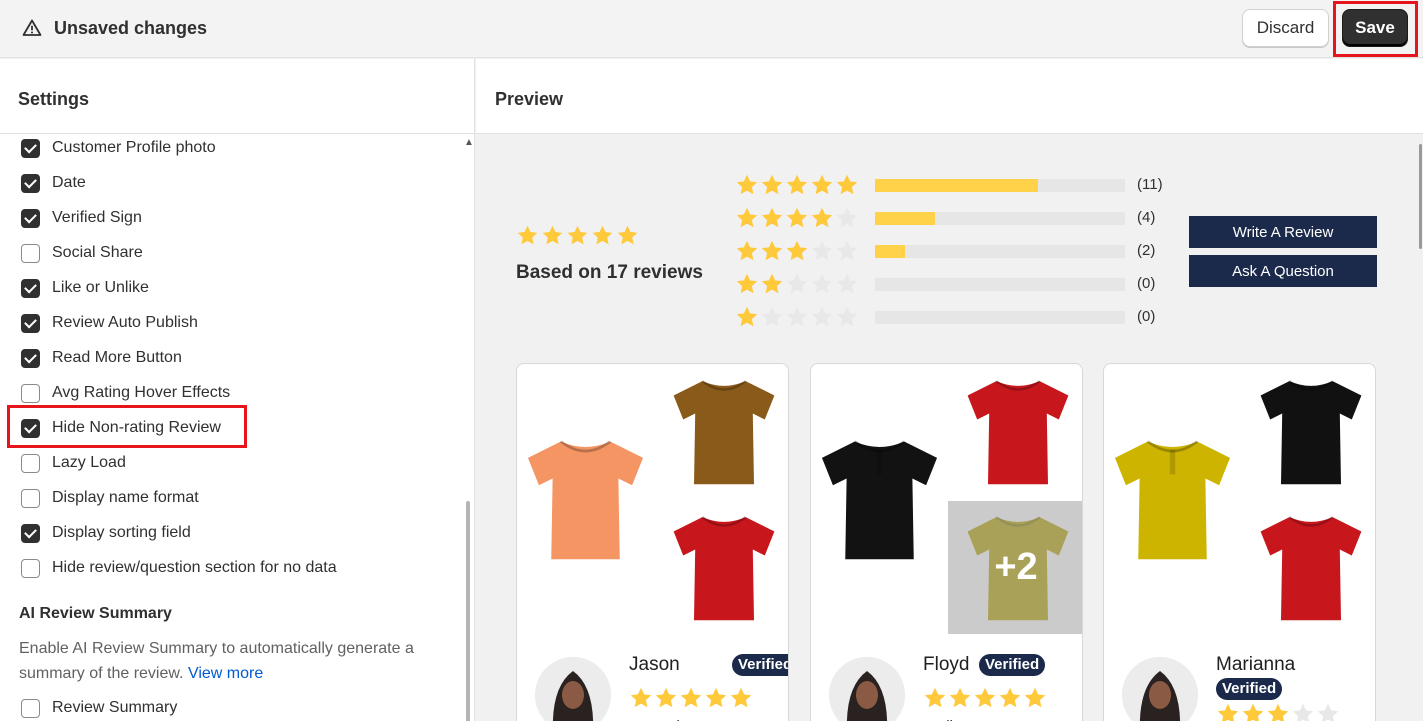  I want to click on option-like-or-unlike: Like or Unlike, so click(85, 288).